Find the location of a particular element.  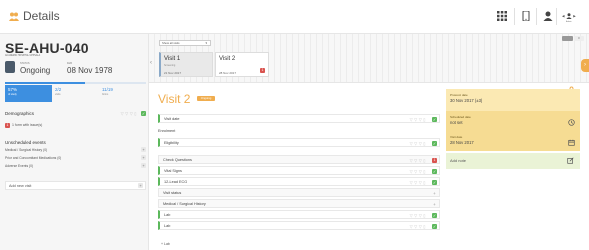

calendar-icon is located at coordinates (571, 142).